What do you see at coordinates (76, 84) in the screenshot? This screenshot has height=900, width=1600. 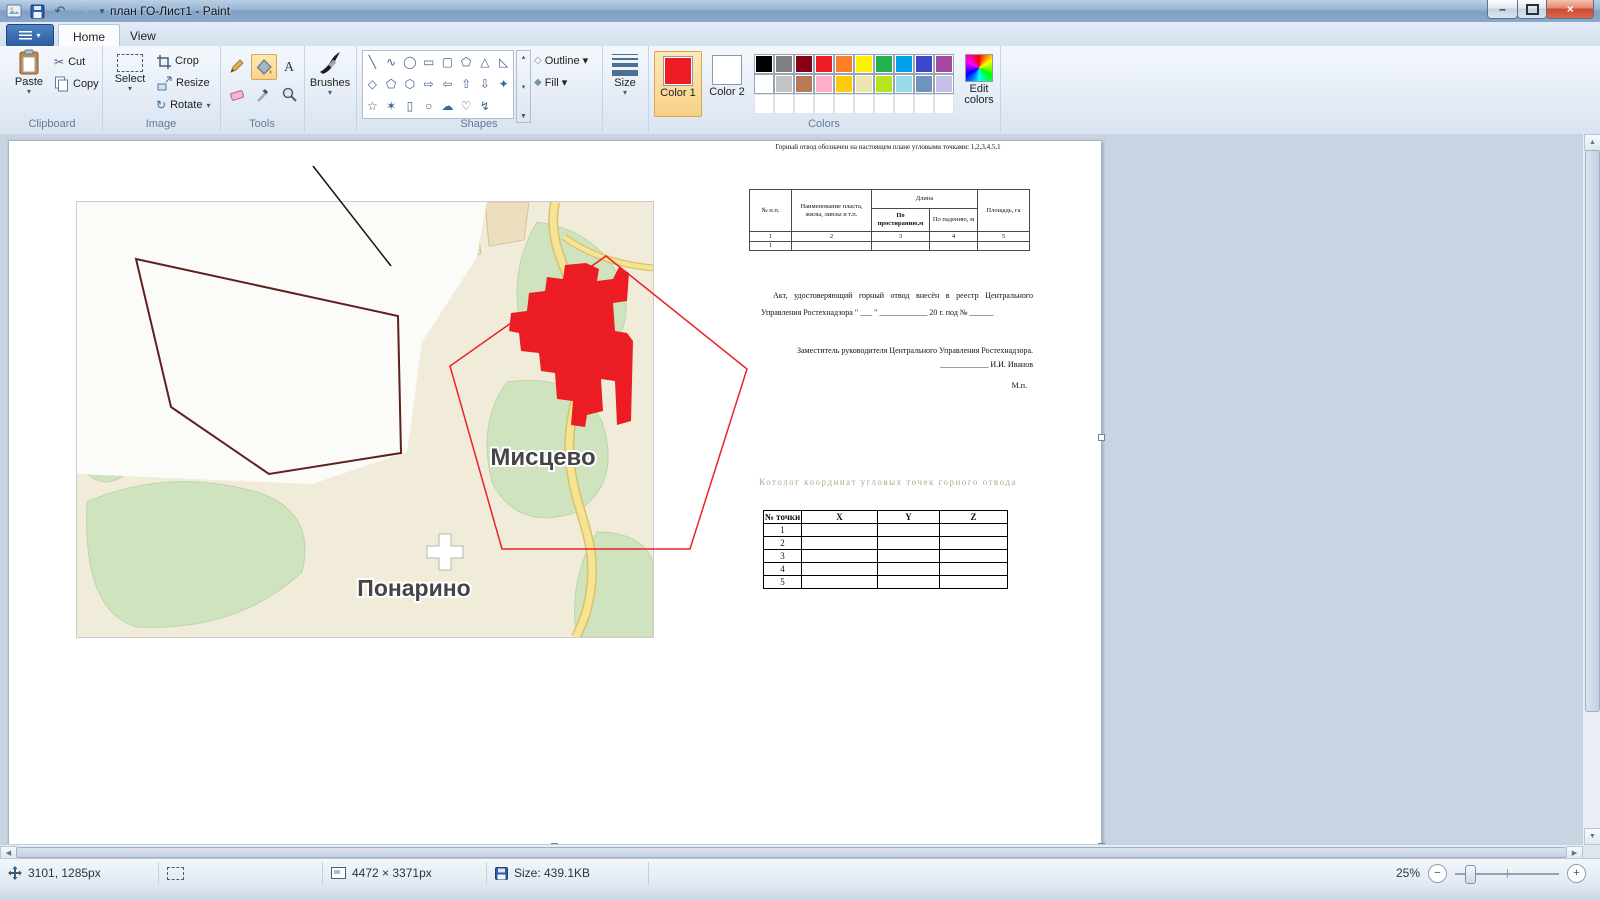 I see `copy-button: Copy` at bounding box center [76, 84].